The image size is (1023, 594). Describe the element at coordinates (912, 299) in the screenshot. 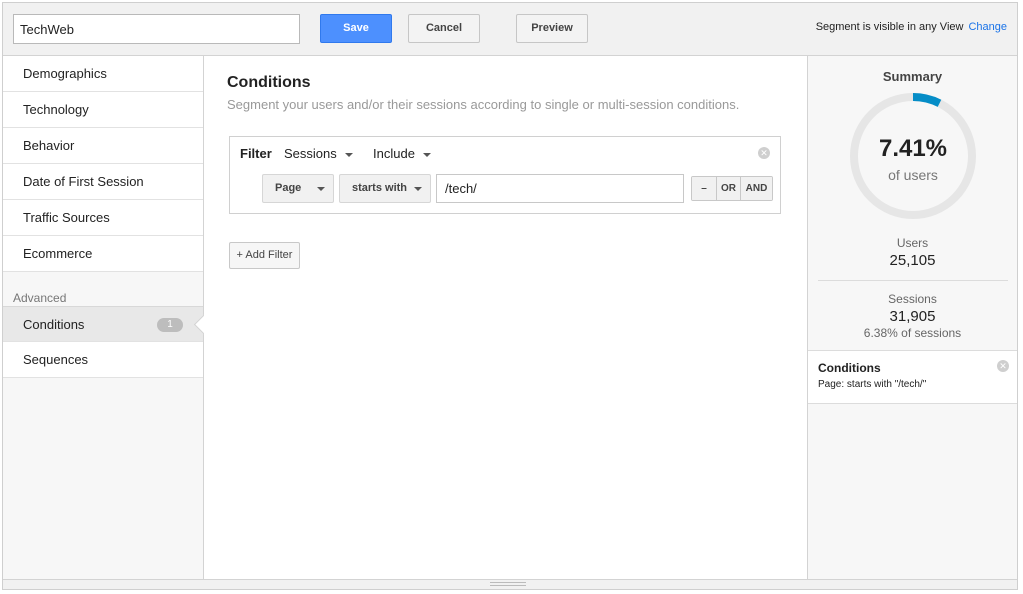

I see `sessions-label: Sessions` at that location.